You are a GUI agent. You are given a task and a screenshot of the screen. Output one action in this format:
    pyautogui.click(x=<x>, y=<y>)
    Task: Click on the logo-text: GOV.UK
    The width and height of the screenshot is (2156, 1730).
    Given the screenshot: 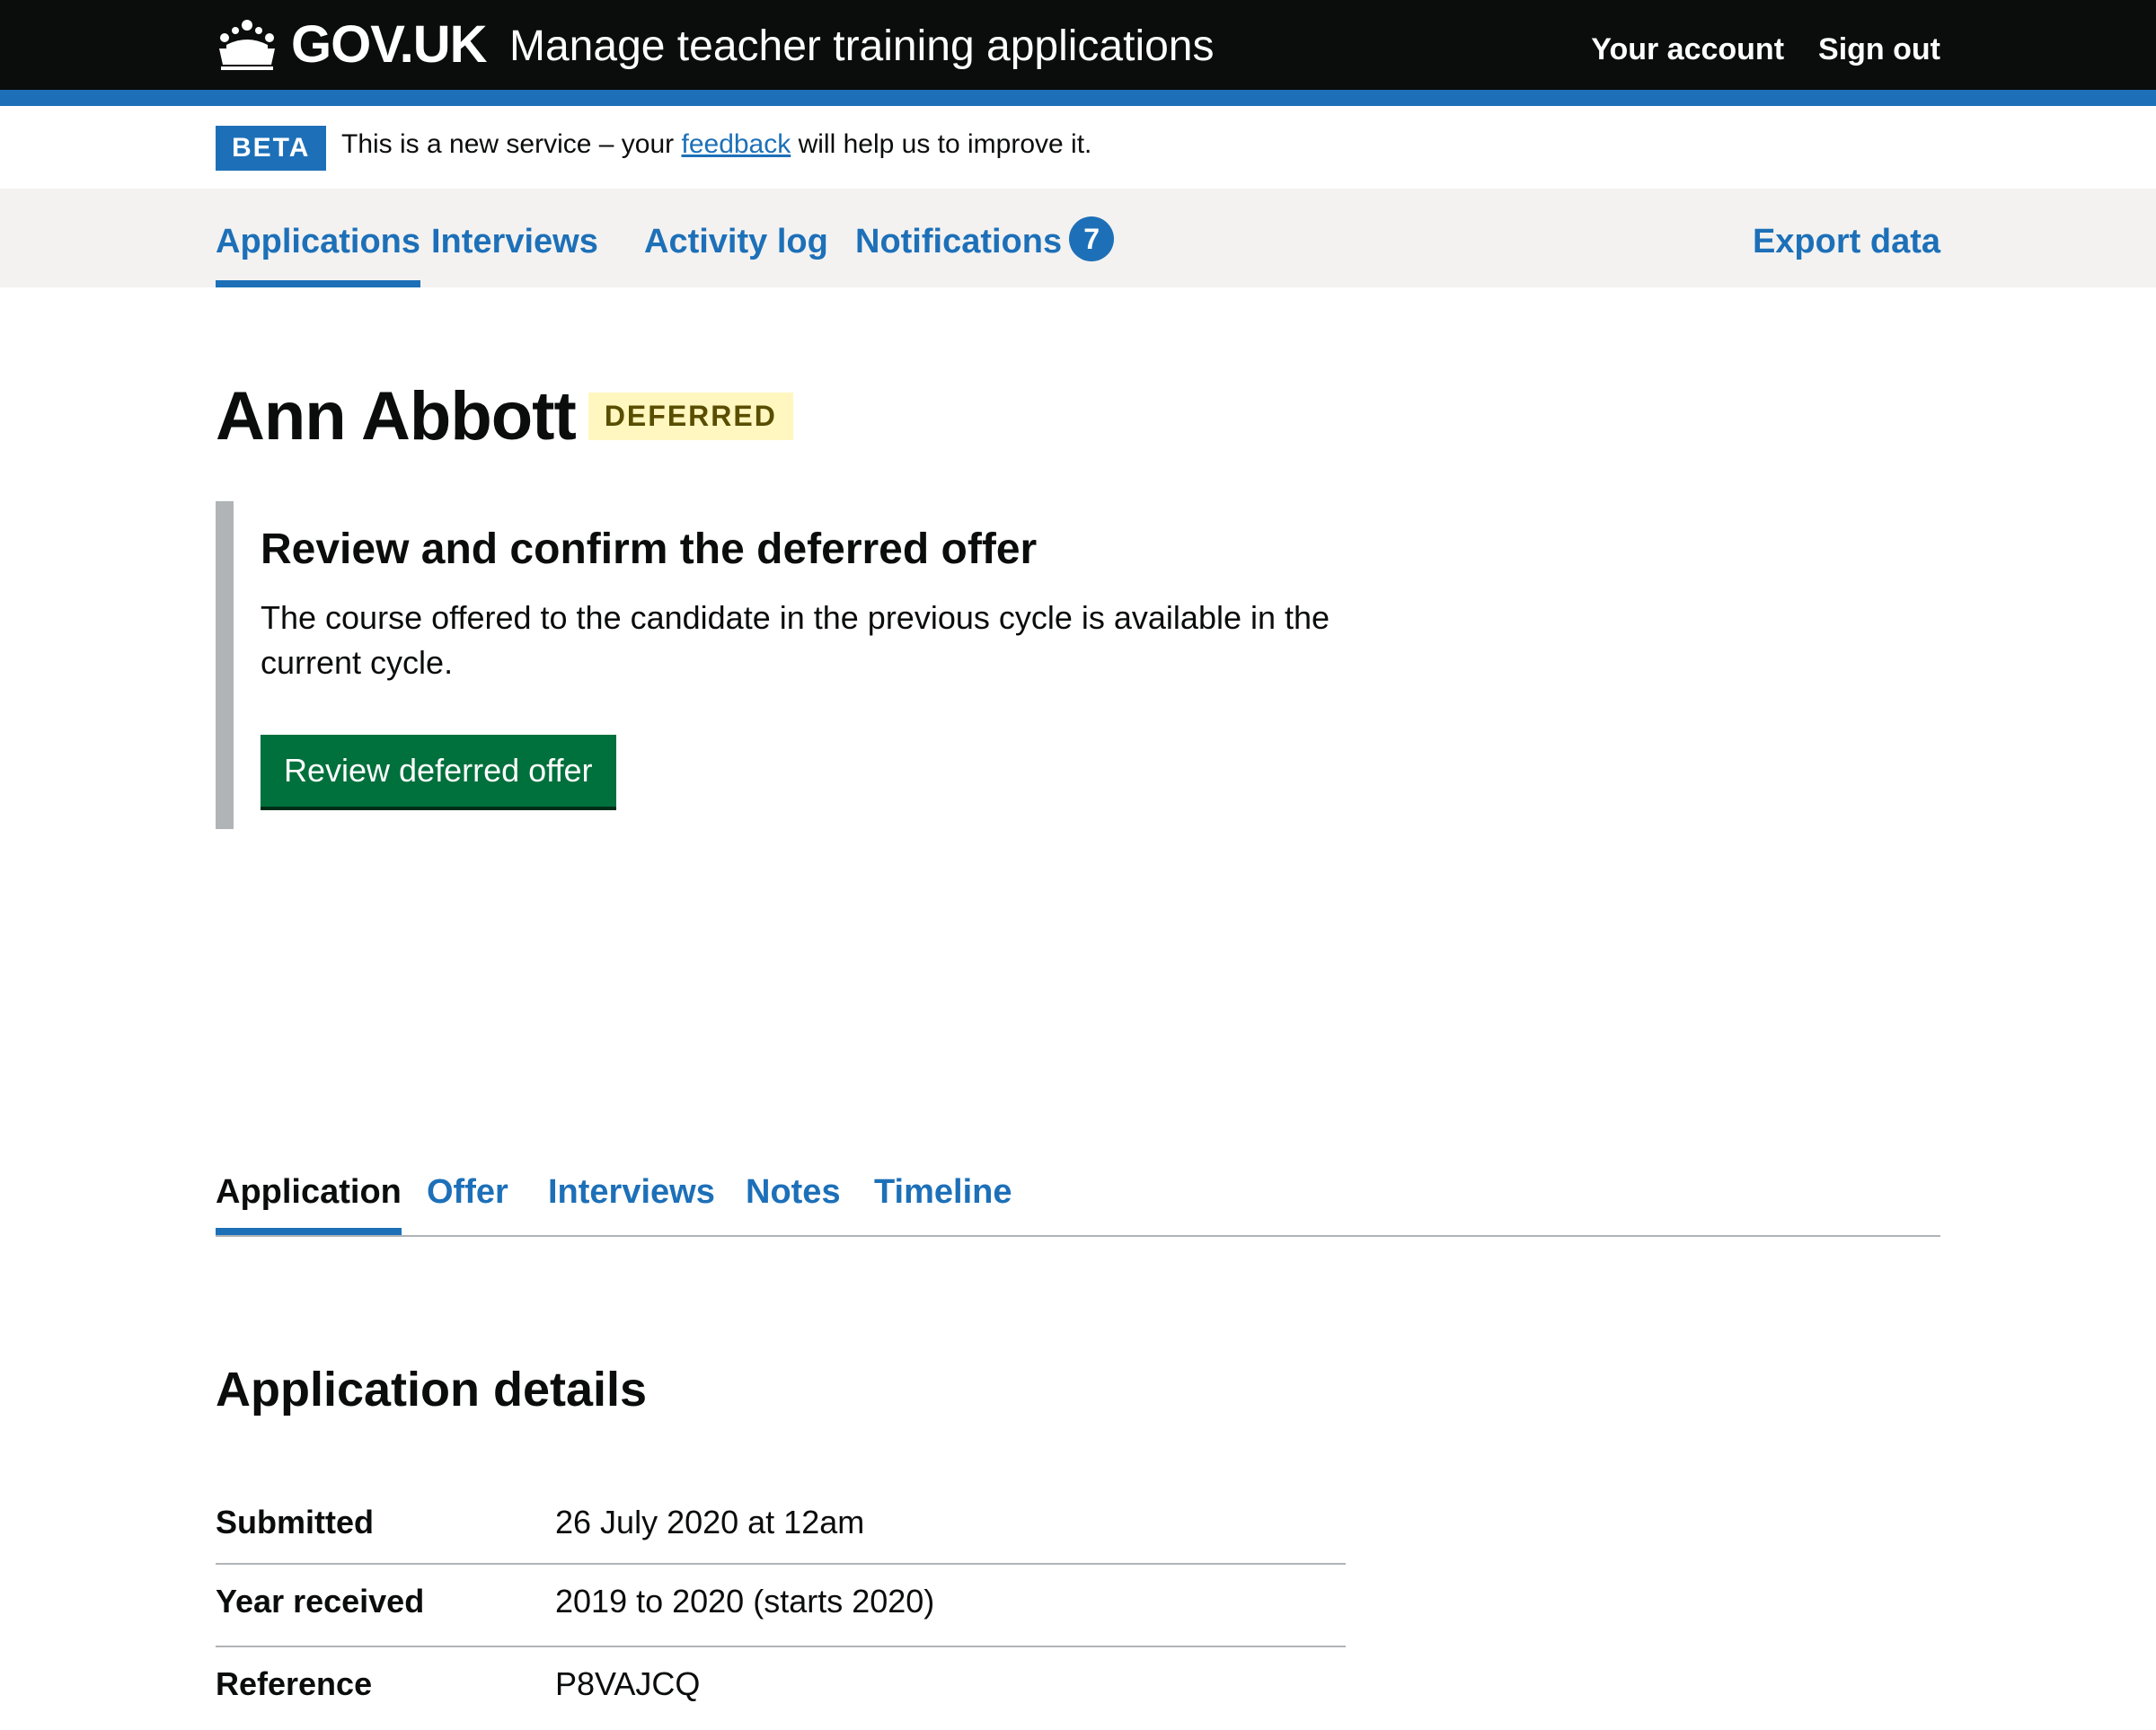 What is the action you would take?
    pyautogui.click(x=389, y=44)
    